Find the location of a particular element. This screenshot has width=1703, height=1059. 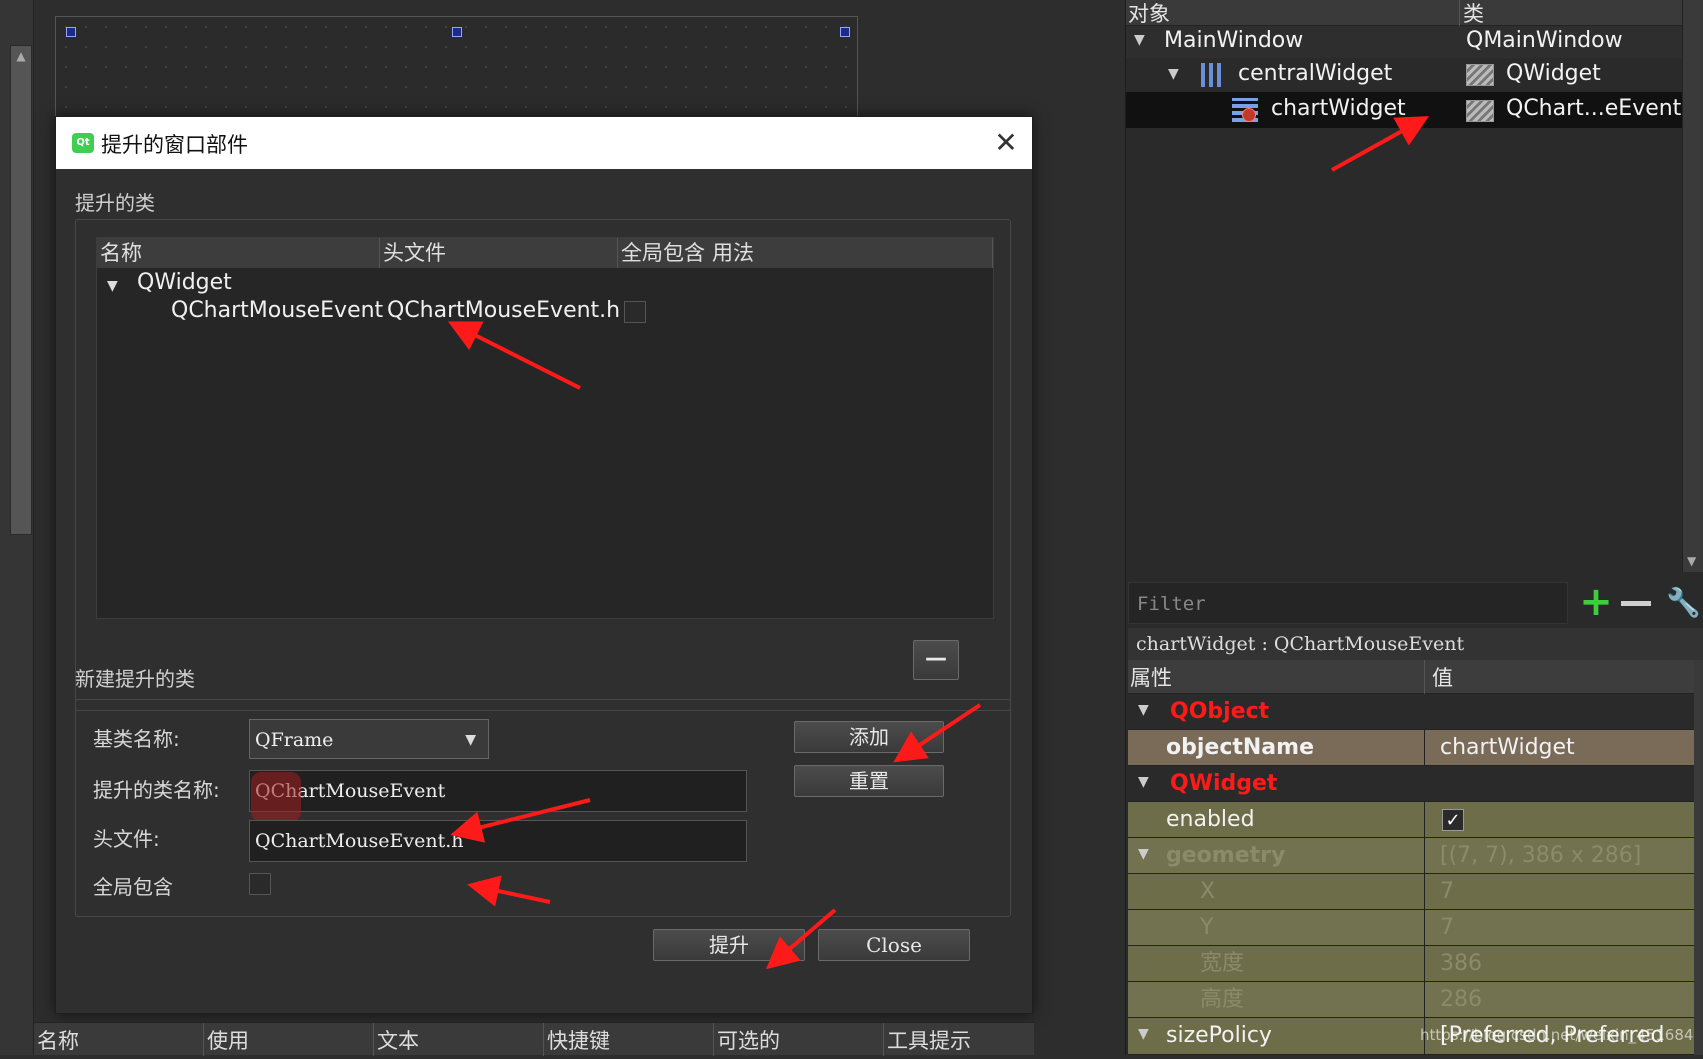

column-header-global-include: 全局包含 is located at coordinates (665, 253).